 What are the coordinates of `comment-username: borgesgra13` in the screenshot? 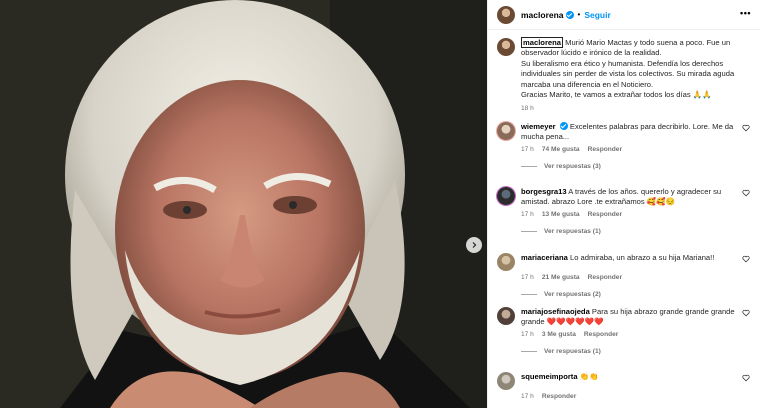 It's located at (544, 191).